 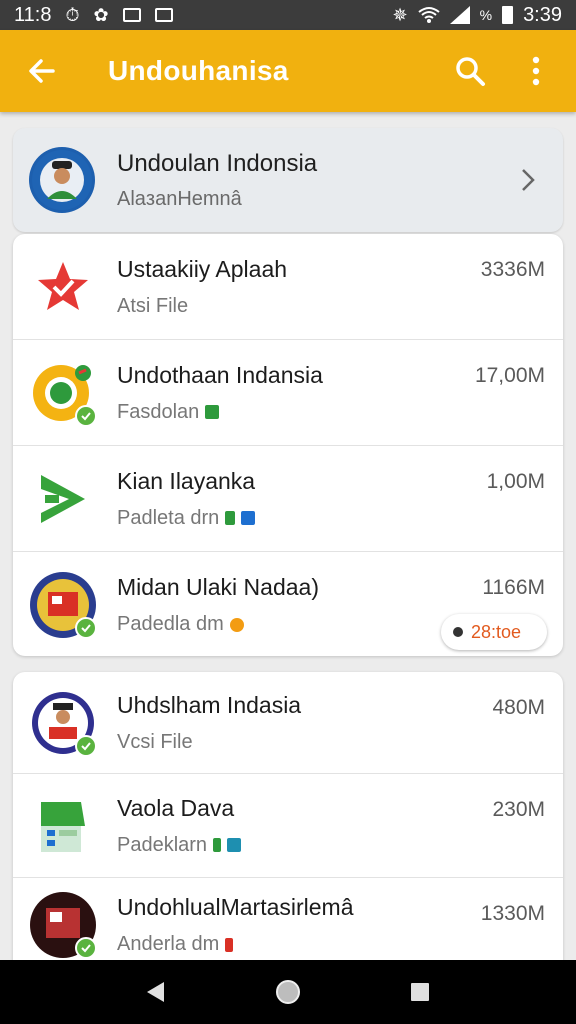 What do you see at coordinates (168, 944) in the screenshot?
I see `item-subtitle: Anderla dm` at bounding box center [168, 944].